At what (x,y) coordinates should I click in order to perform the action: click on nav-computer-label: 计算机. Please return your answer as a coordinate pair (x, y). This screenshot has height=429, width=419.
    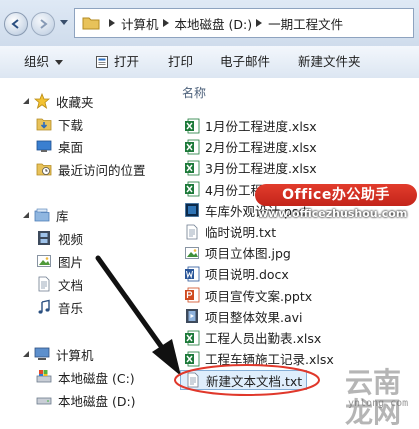
    Looking at the image, I should click on (75, 355).